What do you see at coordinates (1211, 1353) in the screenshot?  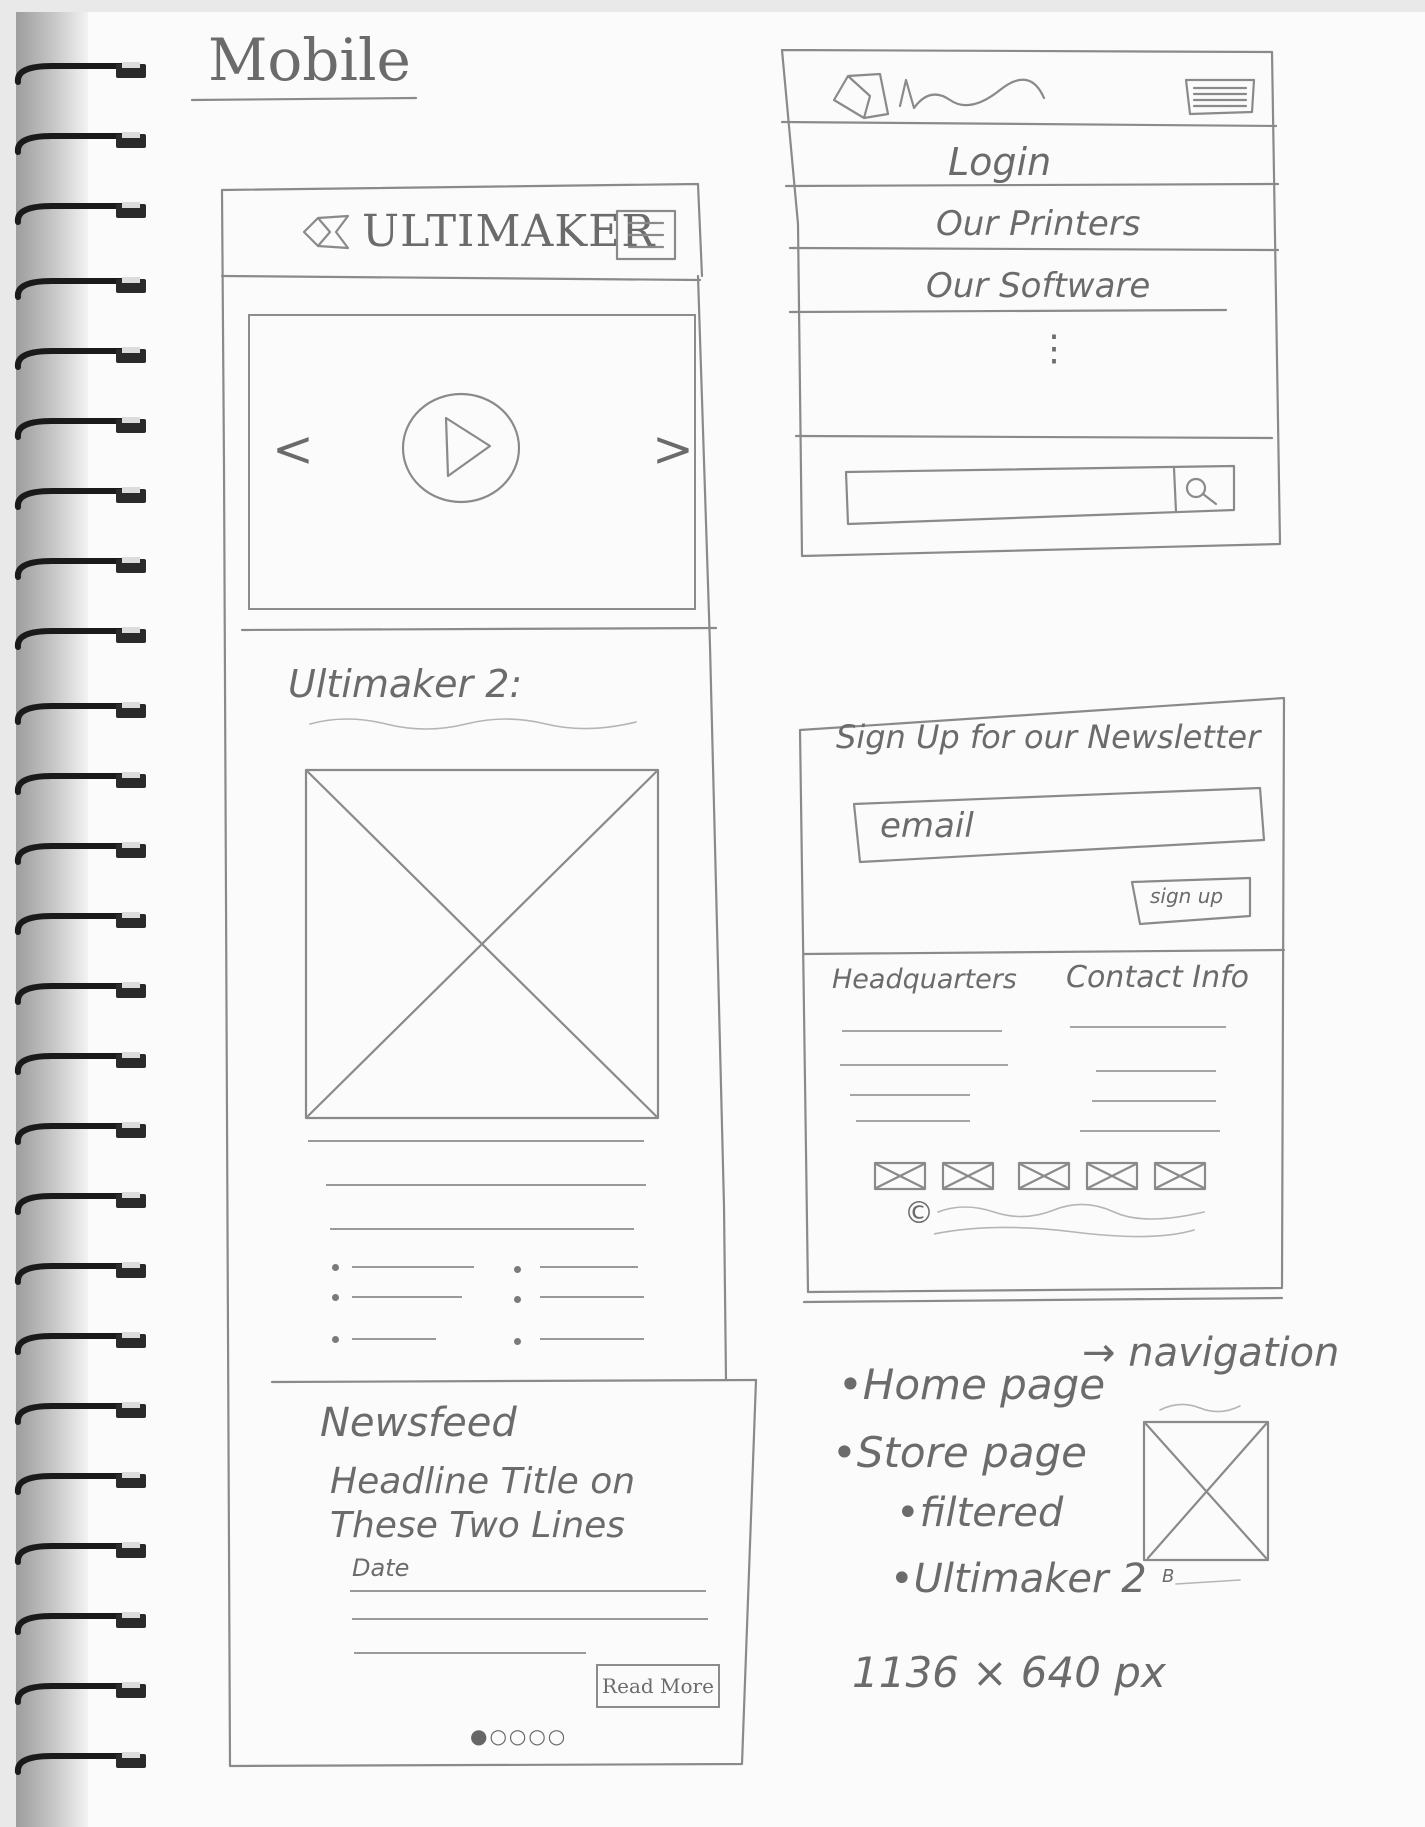 I see `navigation-note: → navigation` at bounding box center [1211, 1353].